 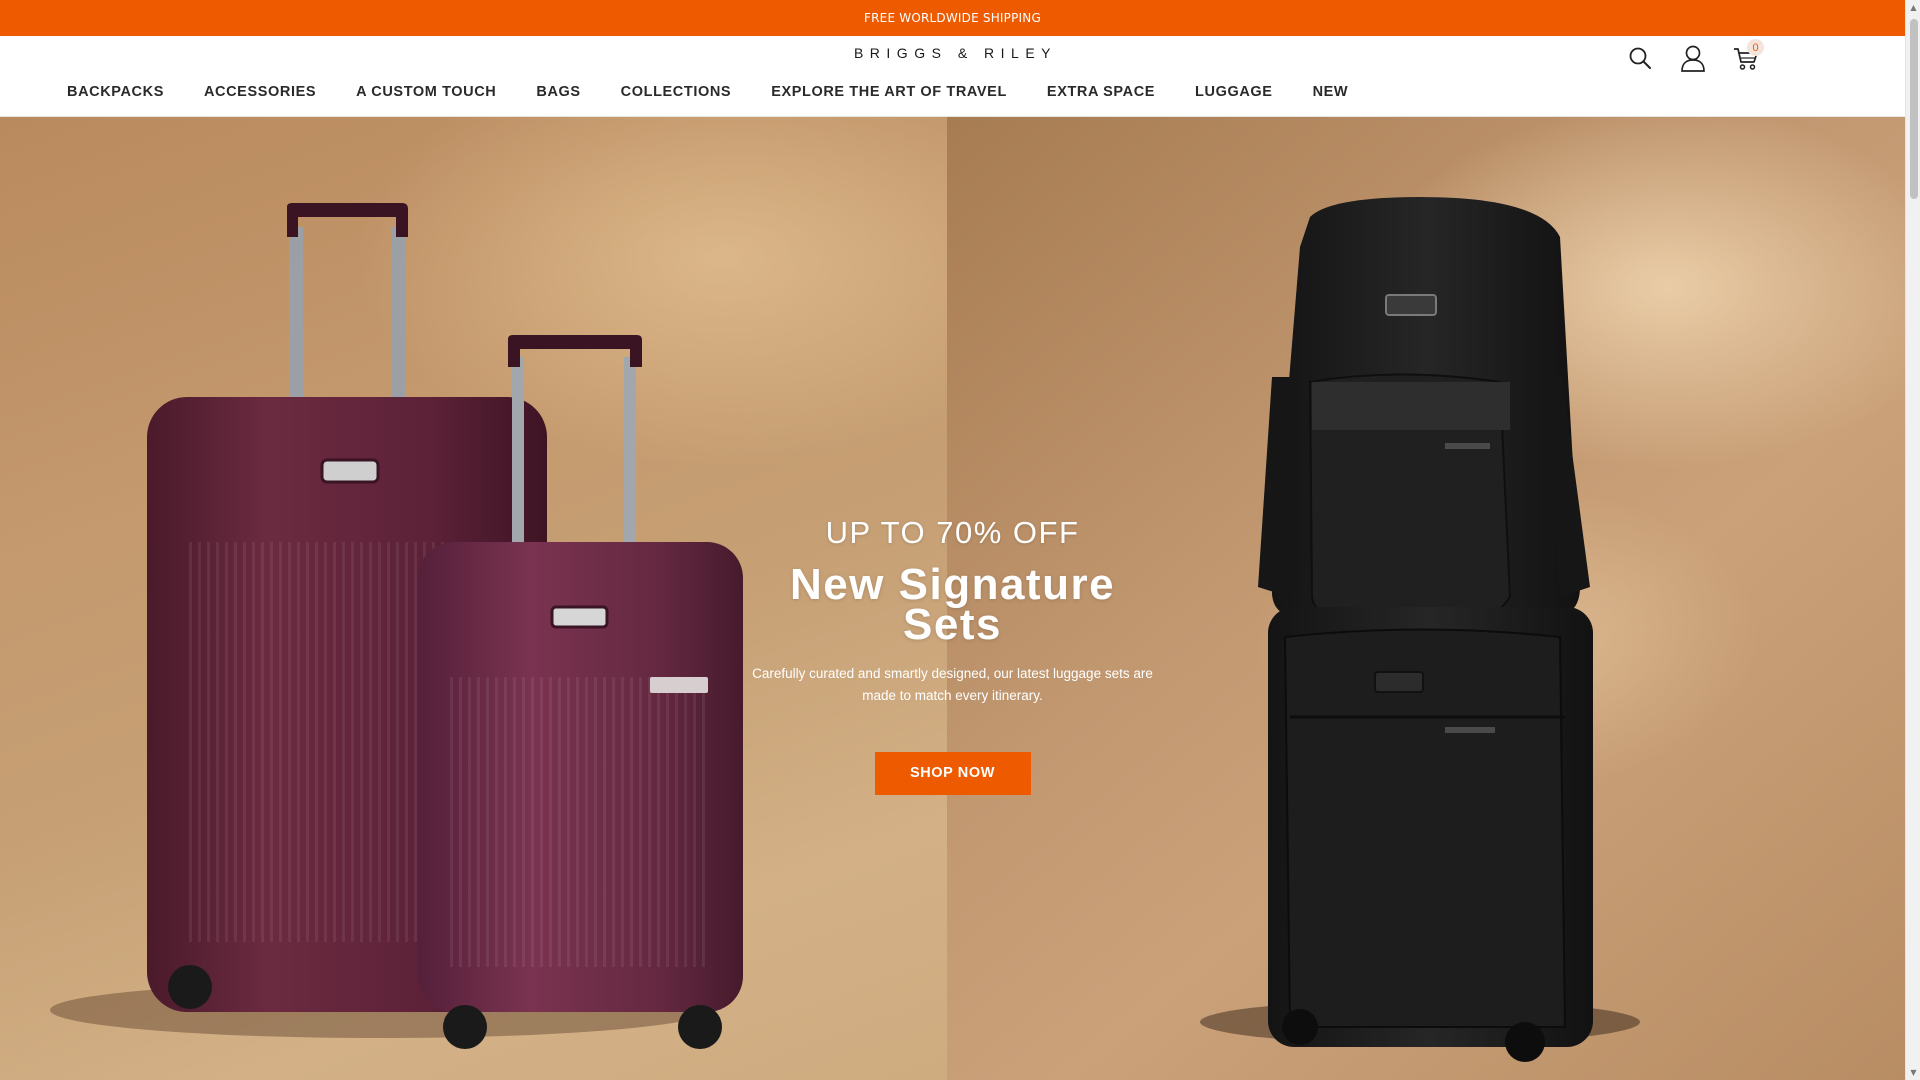 I want to click on brand-logo-text: BRIGGS & RILEY, so click(x=952, y=53).